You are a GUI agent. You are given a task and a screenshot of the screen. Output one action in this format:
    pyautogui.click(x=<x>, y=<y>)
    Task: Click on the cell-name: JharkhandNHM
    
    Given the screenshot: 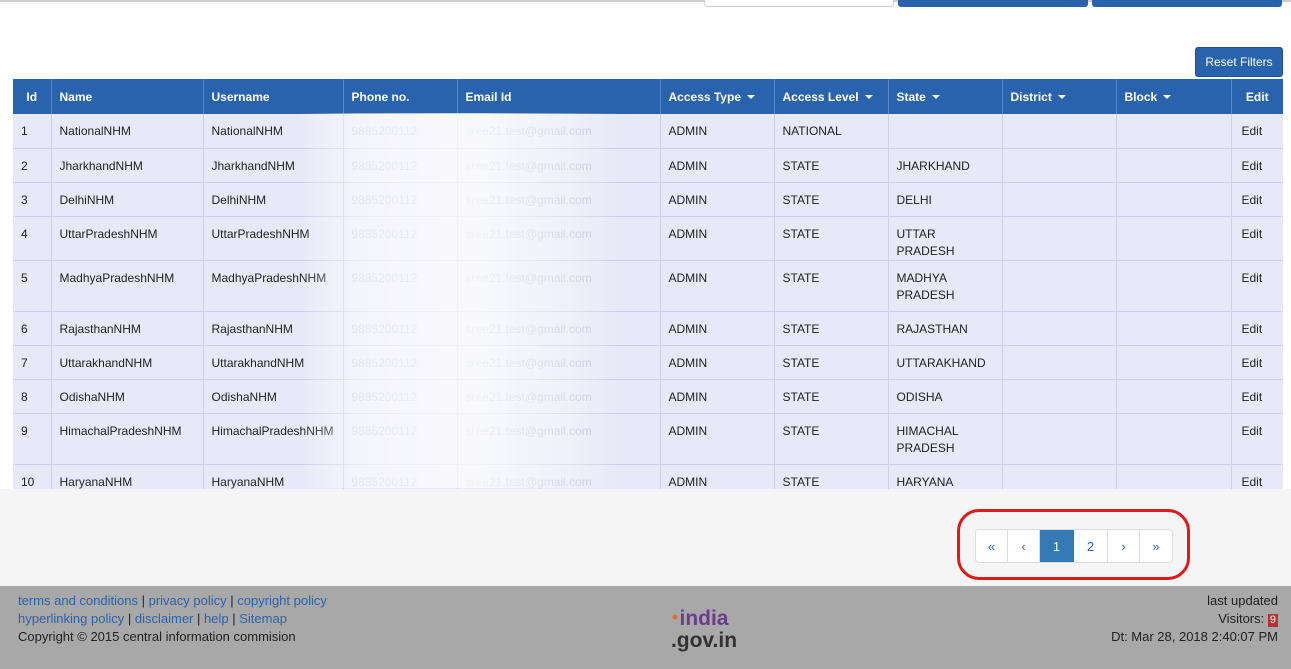 What is the action you would take?
    pyautogui.click(x=127, y=165)
    